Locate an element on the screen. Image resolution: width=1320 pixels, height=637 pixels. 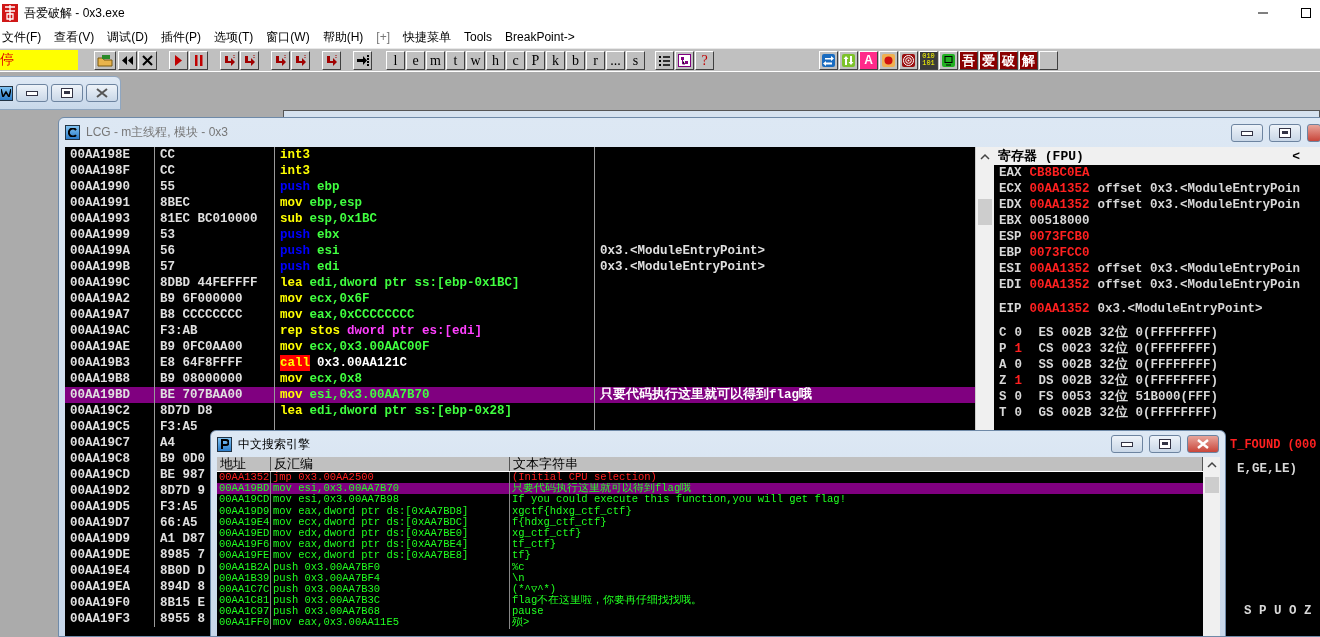
address: 00AA199A is located at coordinates (100, 251).